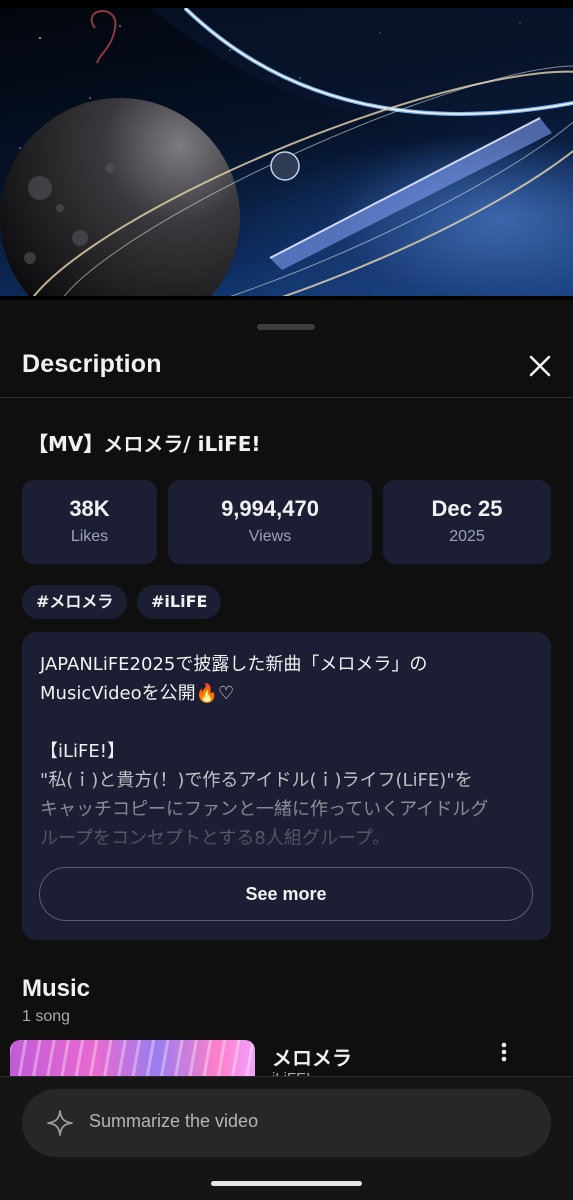 The height and width of the screenshot is (1200, 573). I want to click on more-vert-icon, so click(504, 1052).